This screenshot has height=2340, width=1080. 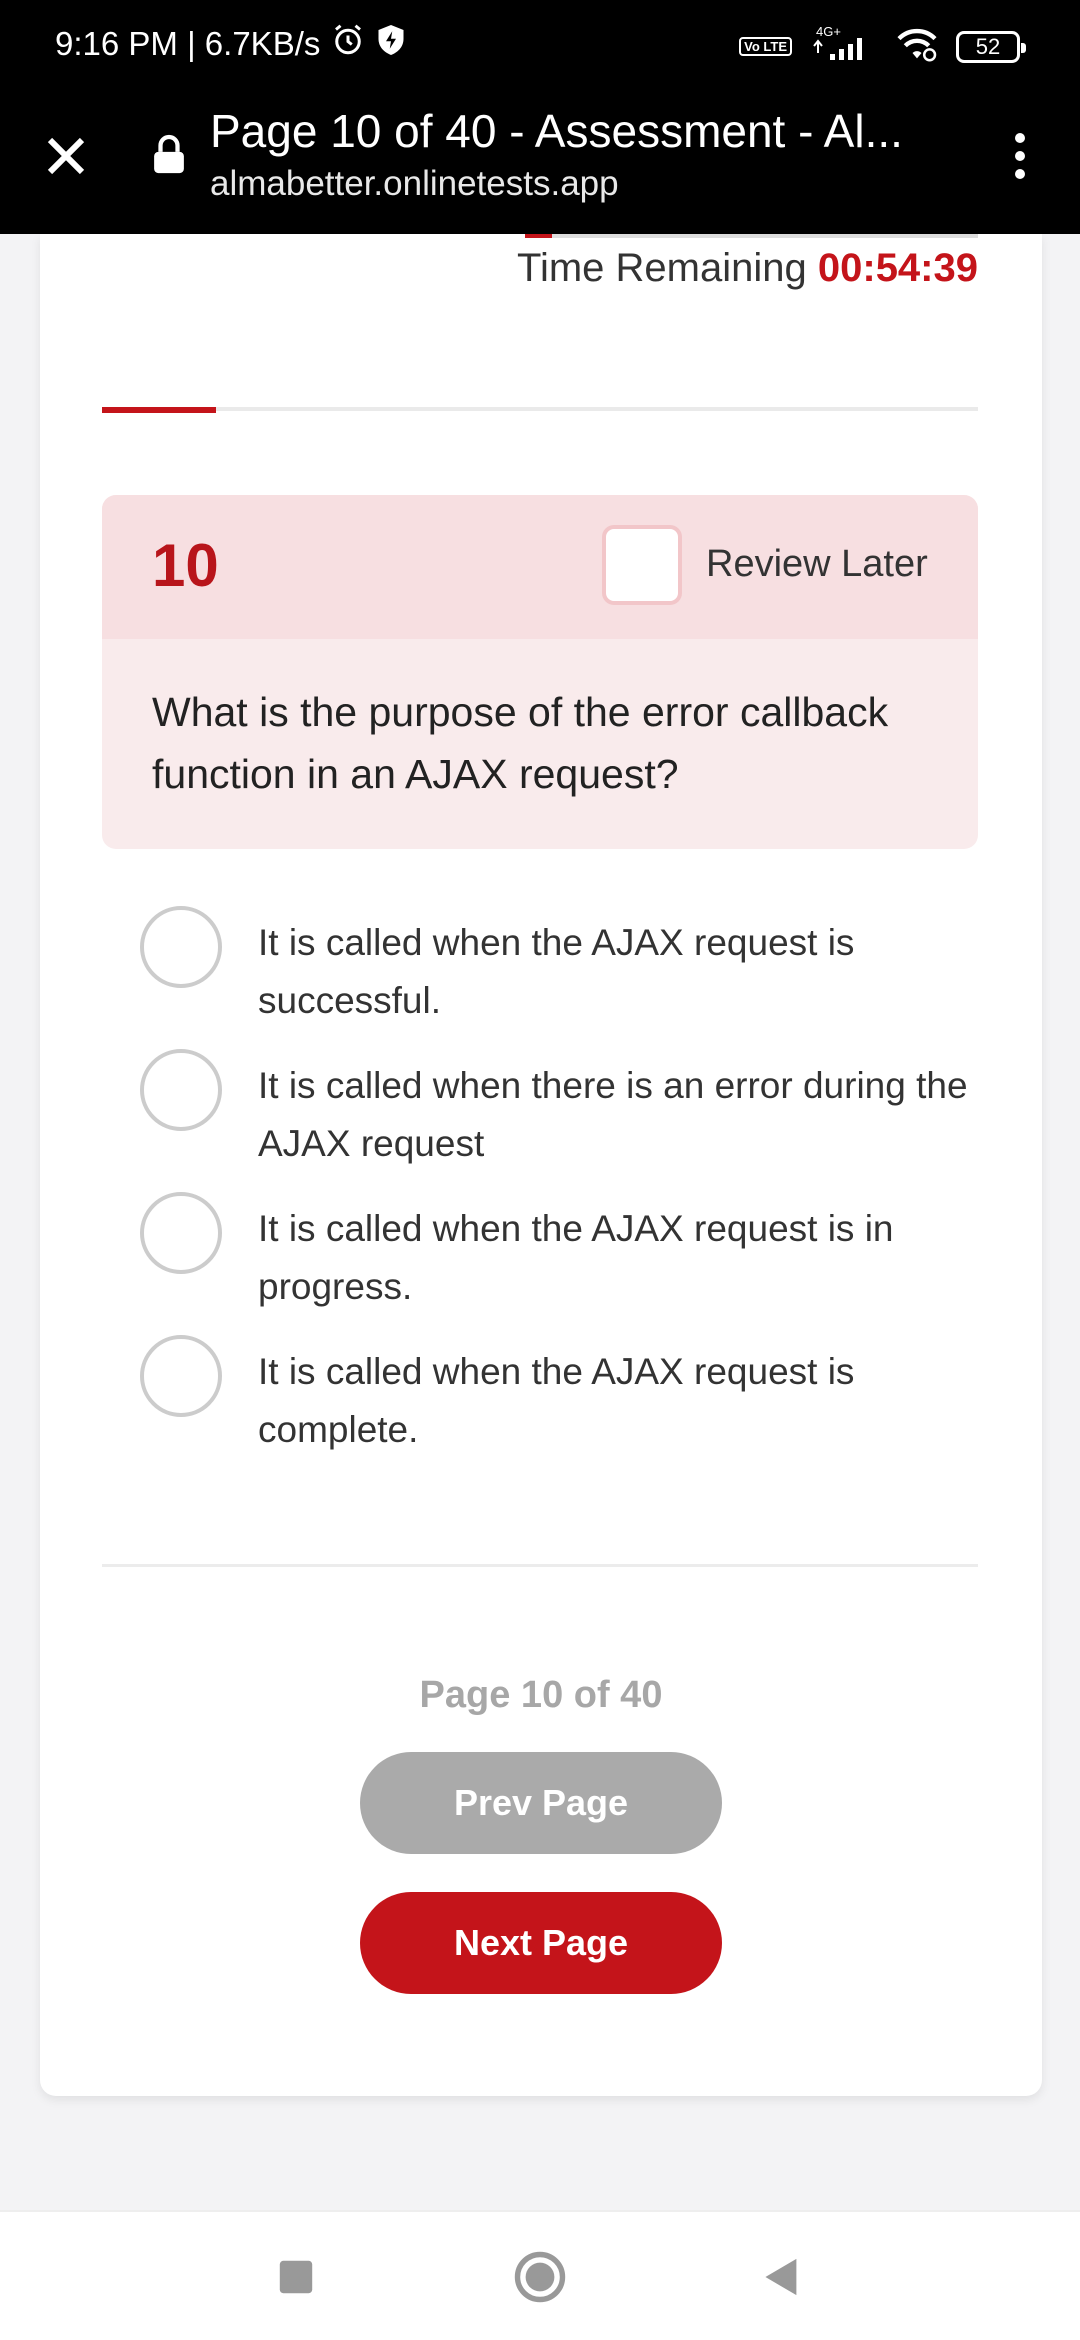 I want to click on close-icon, so click(x=66, y=156).